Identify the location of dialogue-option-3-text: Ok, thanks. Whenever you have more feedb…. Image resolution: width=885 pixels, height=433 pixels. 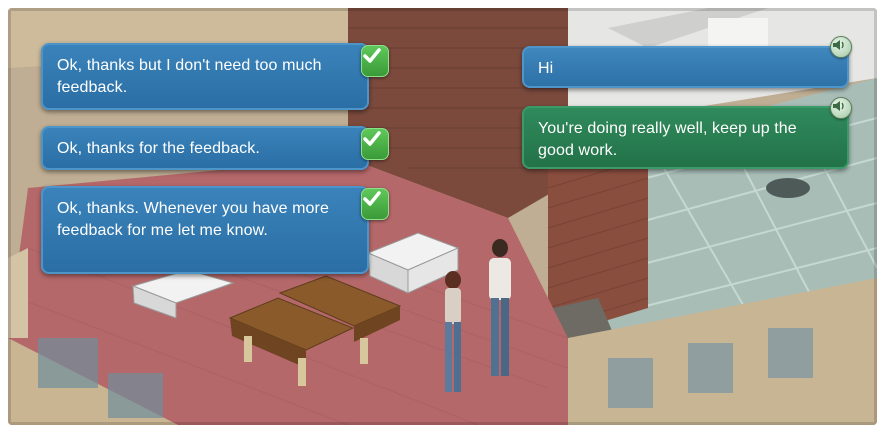
(193, 219).